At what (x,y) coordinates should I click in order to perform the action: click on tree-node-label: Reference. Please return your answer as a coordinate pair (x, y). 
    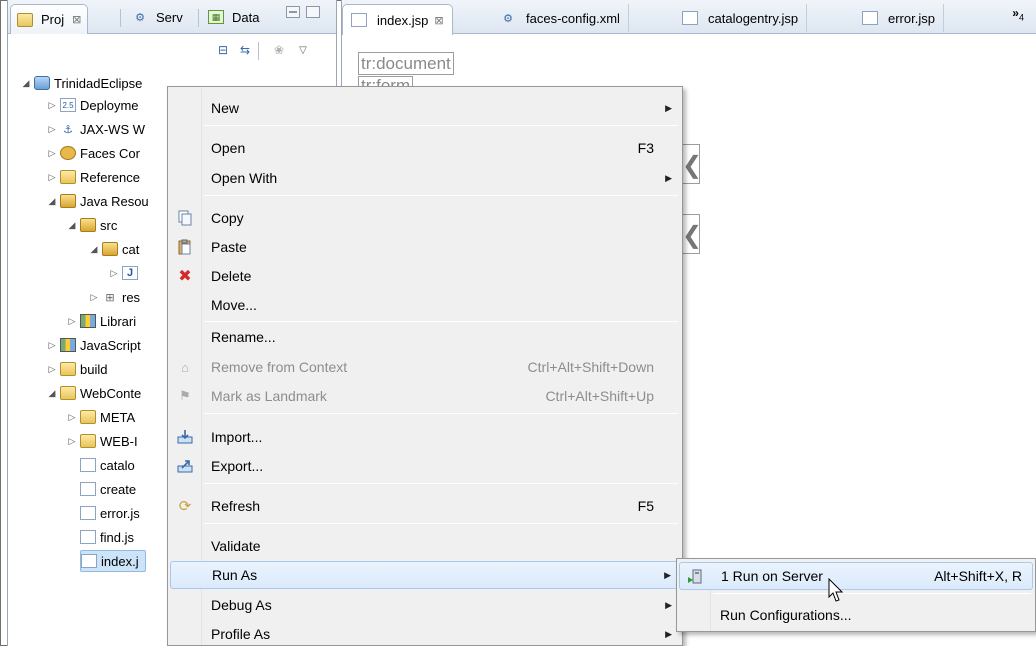
    Looking at the image, I should click on (110, 177).